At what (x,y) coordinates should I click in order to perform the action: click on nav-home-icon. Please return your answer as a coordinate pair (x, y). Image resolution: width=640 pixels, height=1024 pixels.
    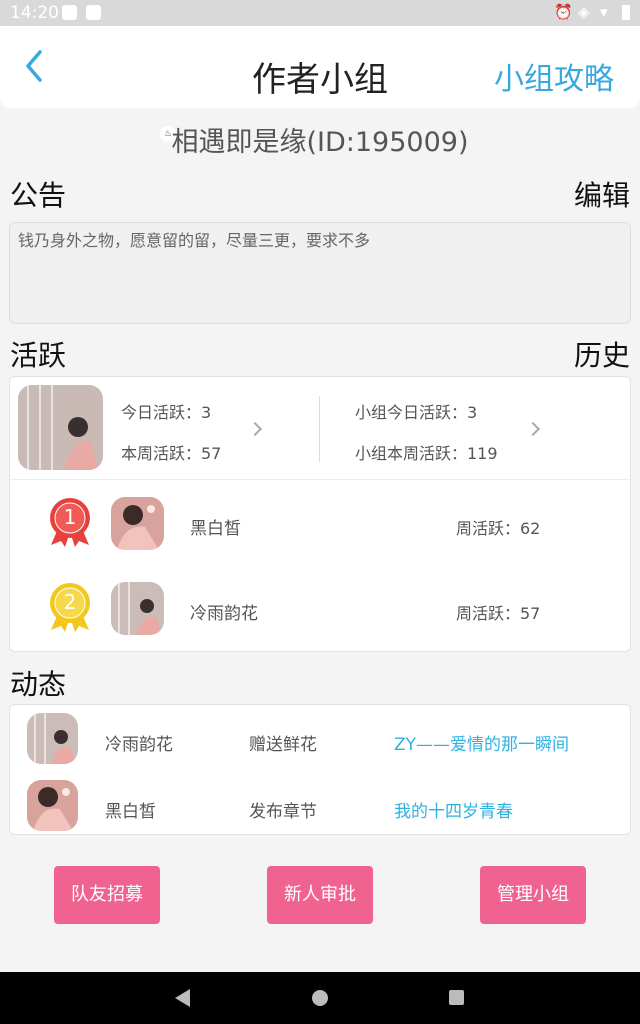
    Looking at the image, I should click on (320, 998).